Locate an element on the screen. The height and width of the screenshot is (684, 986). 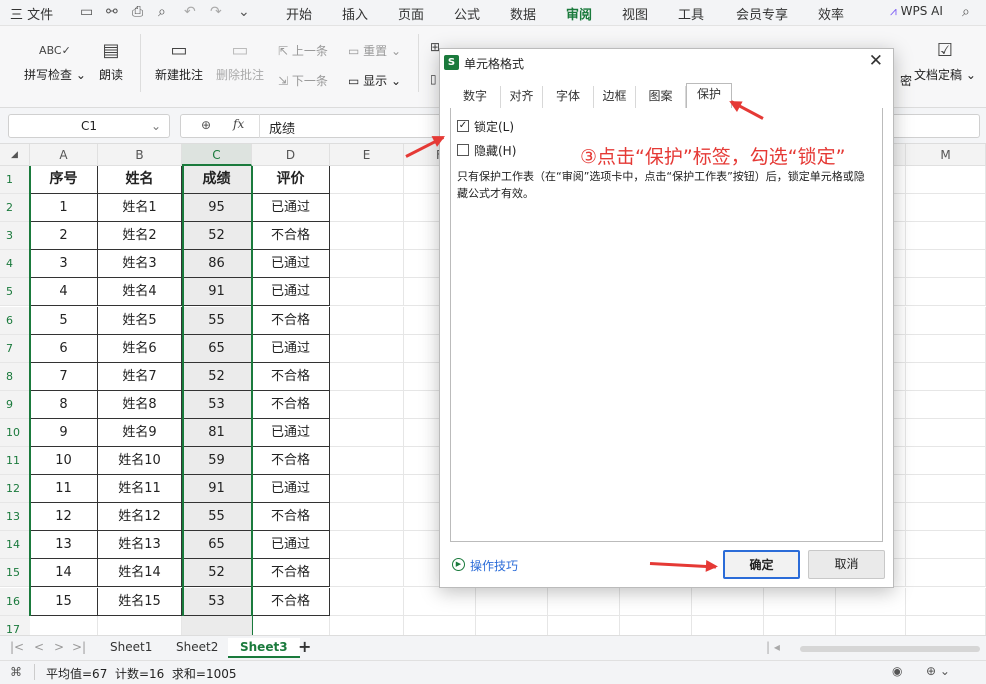
table-cell: 13 is located at coordinates (64, 545).